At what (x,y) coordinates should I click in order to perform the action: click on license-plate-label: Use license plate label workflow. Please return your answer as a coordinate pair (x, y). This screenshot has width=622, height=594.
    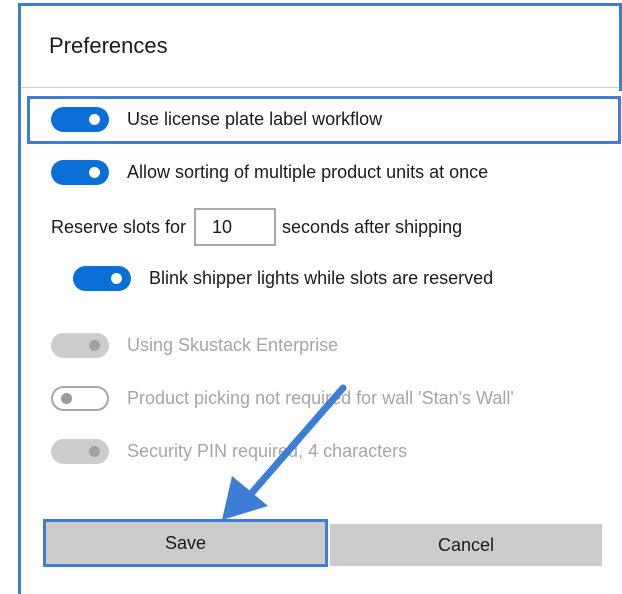
    Looking at the image, I should click on (255, 119).